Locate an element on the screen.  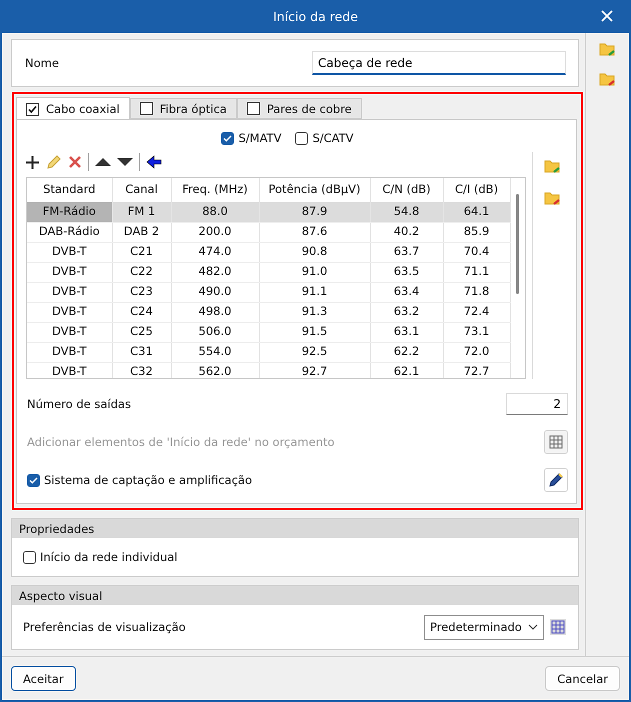
table-cell: 91.0 is located at coordinates (314, 272).